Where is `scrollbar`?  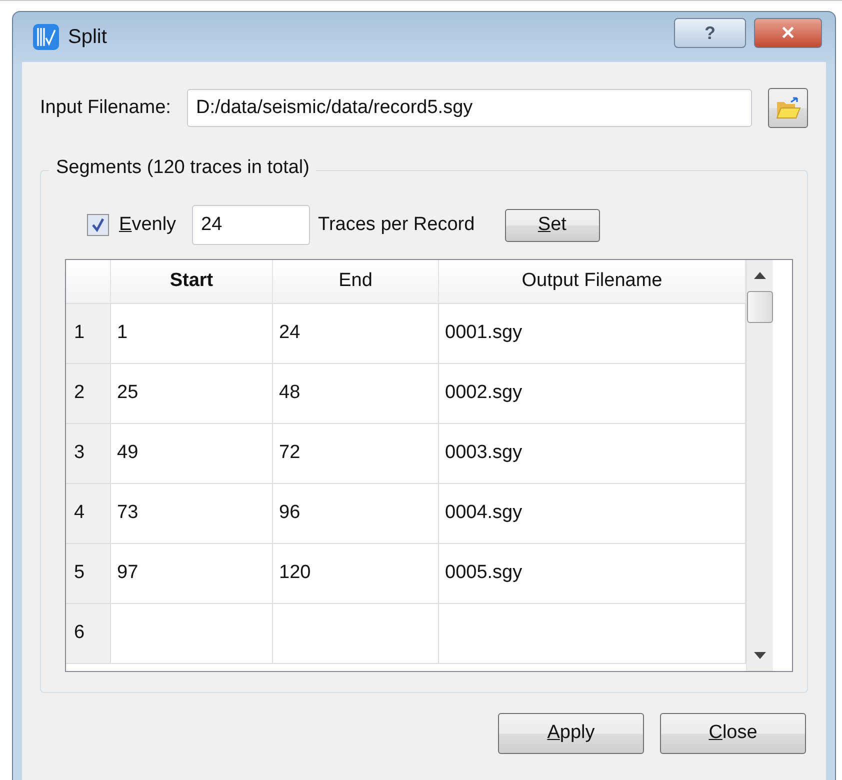
scrollbar is located at coordinates (759, 465).